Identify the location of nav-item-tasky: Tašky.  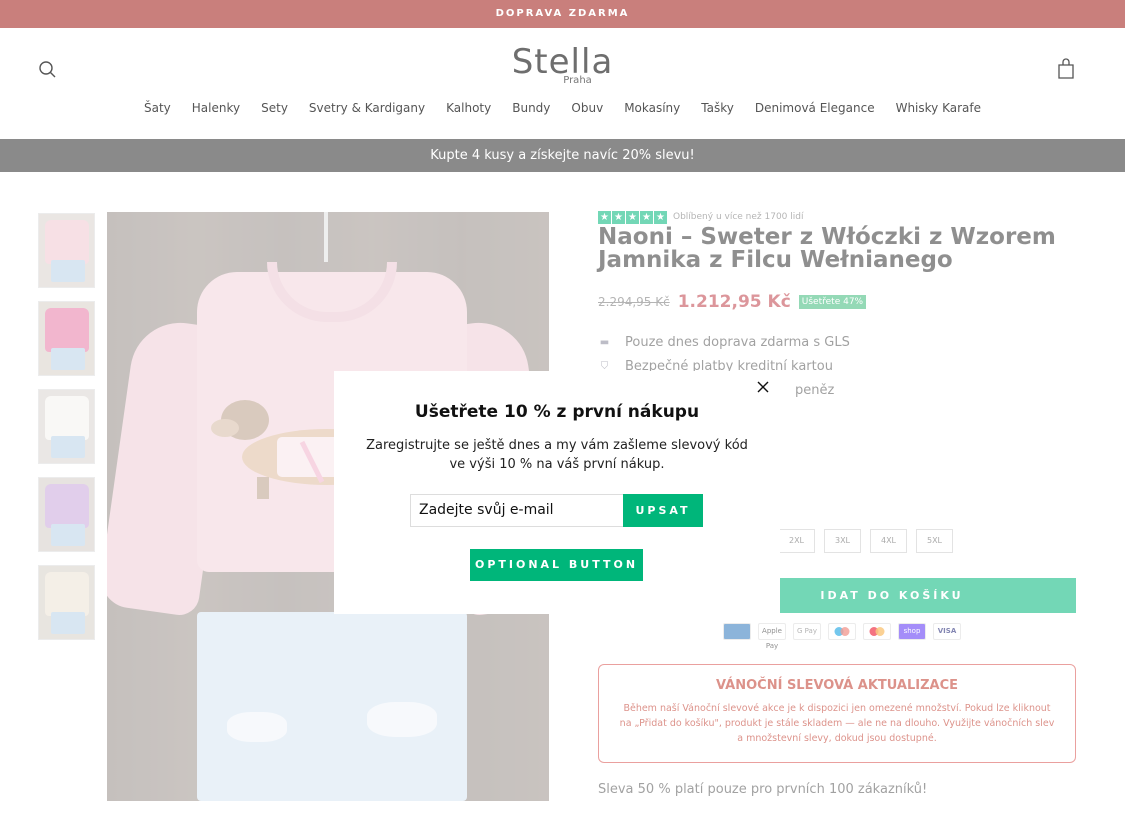
(717, 108).